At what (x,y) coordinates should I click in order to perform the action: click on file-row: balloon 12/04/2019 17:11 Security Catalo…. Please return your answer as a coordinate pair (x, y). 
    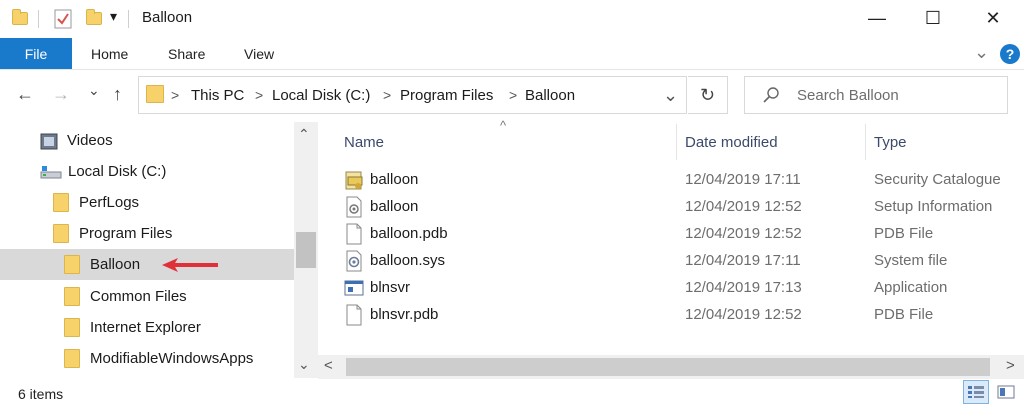
    Looking at the image, I should click on (677, 179).